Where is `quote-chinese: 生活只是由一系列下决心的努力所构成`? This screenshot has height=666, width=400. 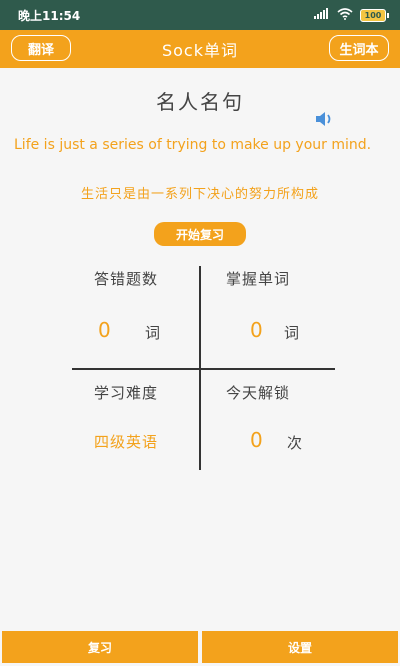
quote-chinese: 生活只是由一系列下决心的努力所构成 is located at coordinates (199, 194).